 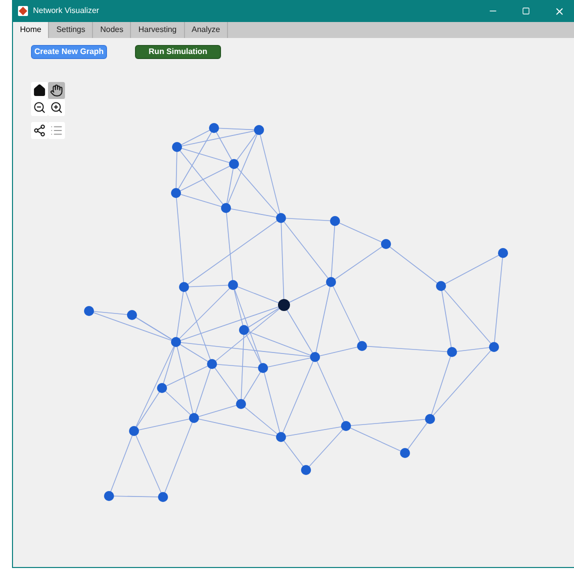 I want to click on tab: Home, so click(x=31, y=30).